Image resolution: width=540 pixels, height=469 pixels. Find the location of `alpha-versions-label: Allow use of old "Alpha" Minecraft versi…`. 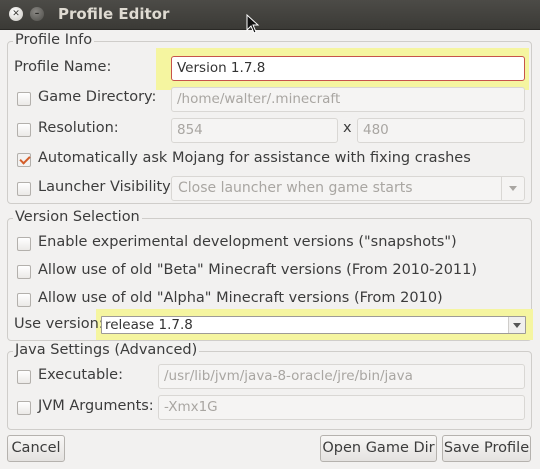

alpha-versions-label: Allow use of old "Alpha" Minecraft versi… is located at coordinates (240, 298).